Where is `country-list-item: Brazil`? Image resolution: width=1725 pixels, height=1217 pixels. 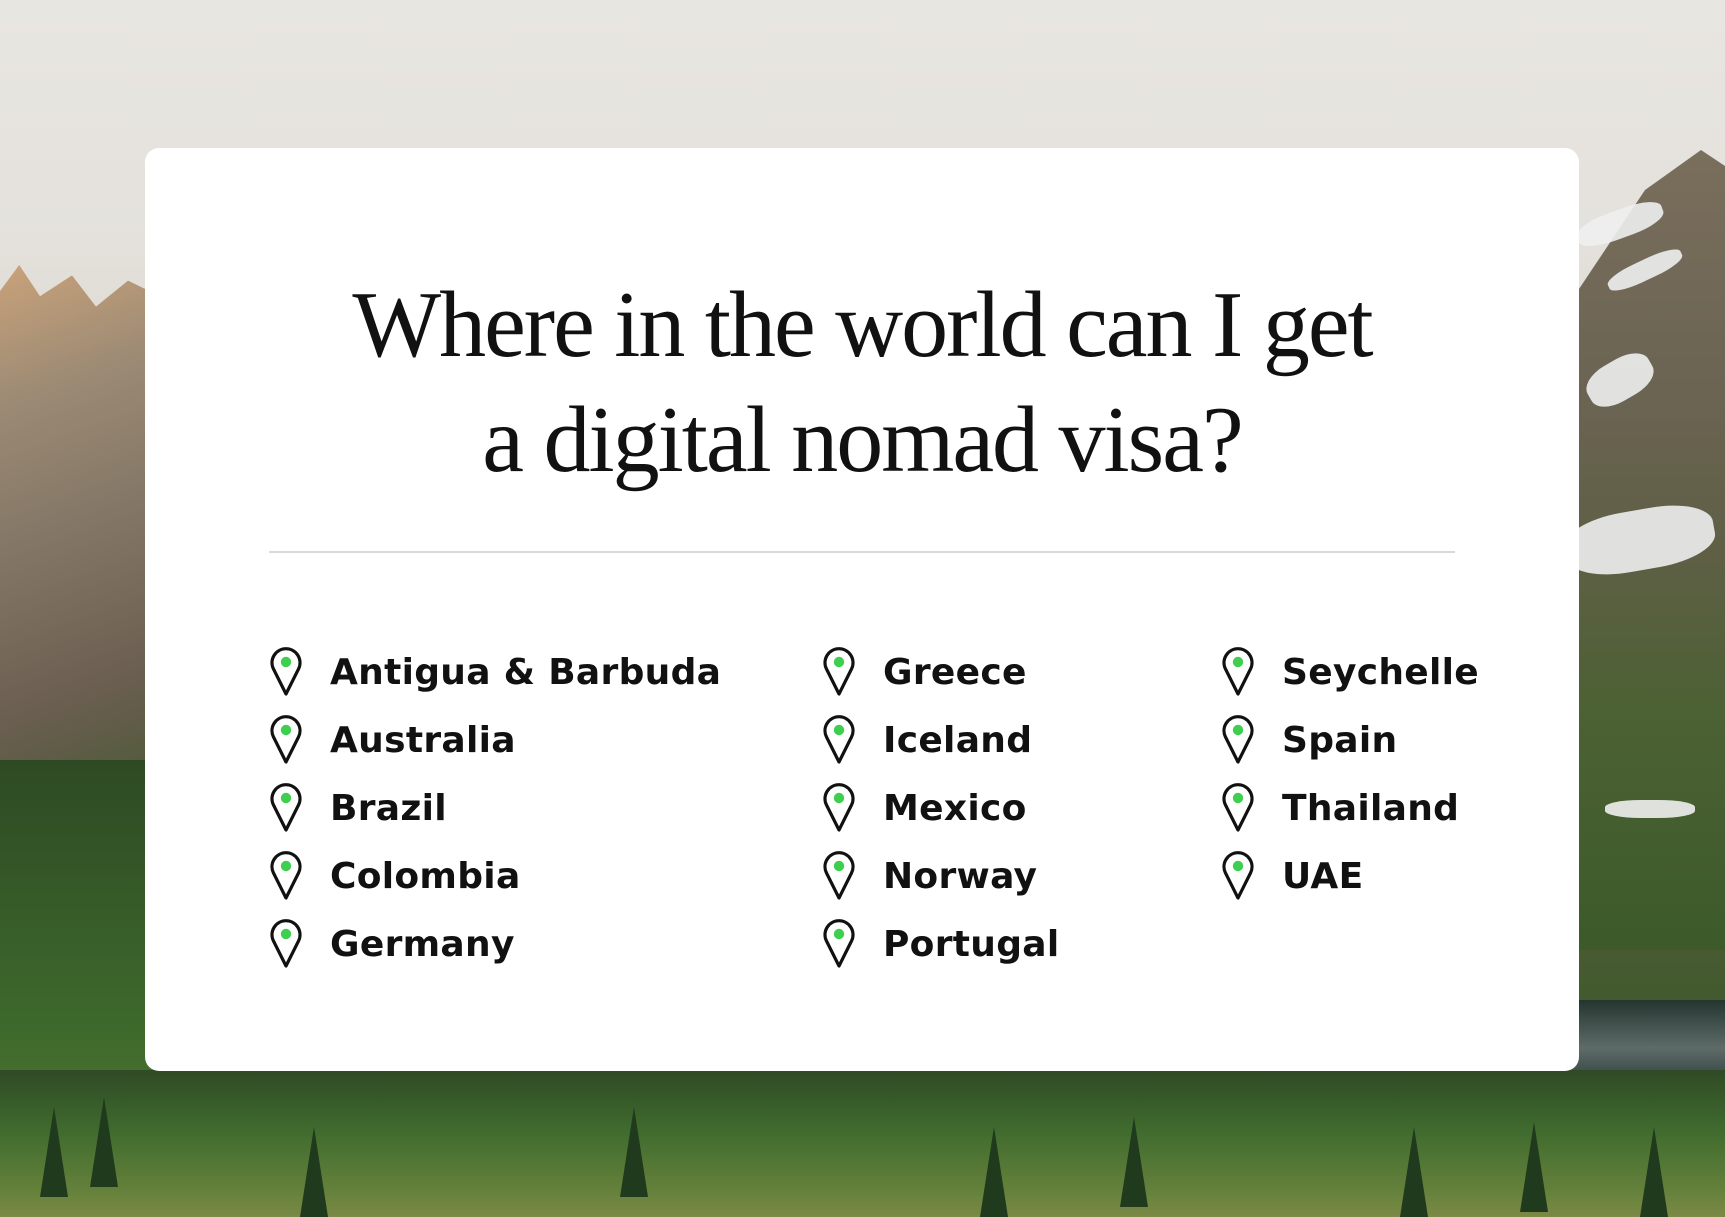 country-list-item: Brazil is located at coordinates (495, 808).